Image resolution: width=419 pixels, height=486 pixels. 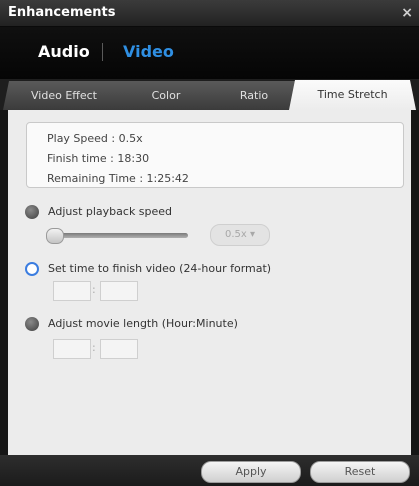 I want to click on finish-time-text: Finish time : 18:30, so click(x=98, y=158).